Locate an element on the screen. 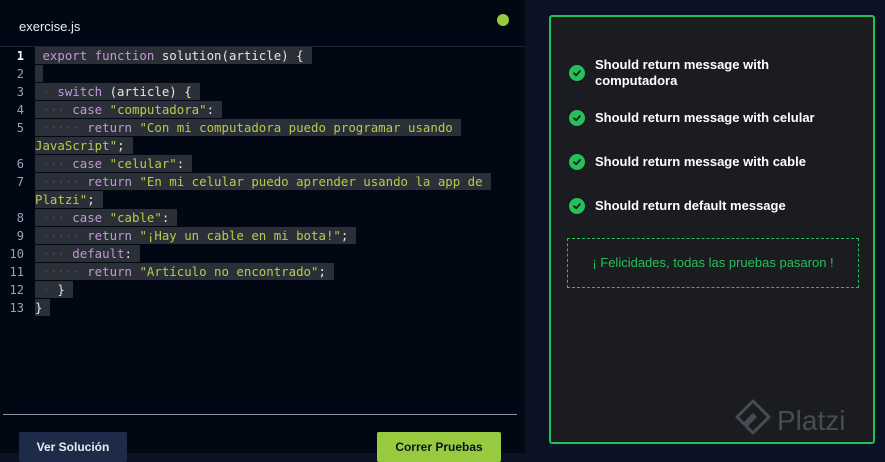  test-result-item: Should return message with computadora is located at coordinates (697, 73).